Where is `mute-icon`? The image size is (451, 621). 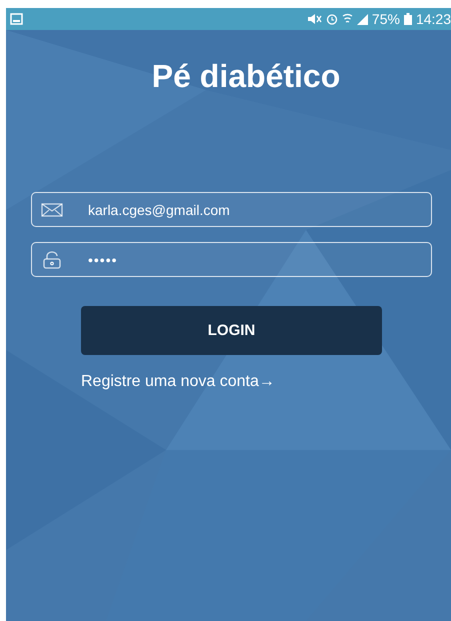
mute-icon is located at coordinates (314, 19).